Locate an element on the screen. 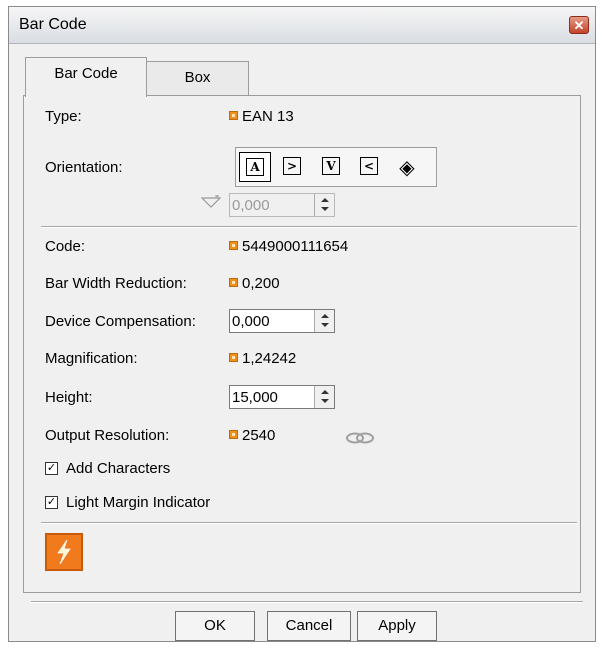 The width and height of the screenshot is (602, 648). apply-button: Apply is located at coordinates (397, 626).